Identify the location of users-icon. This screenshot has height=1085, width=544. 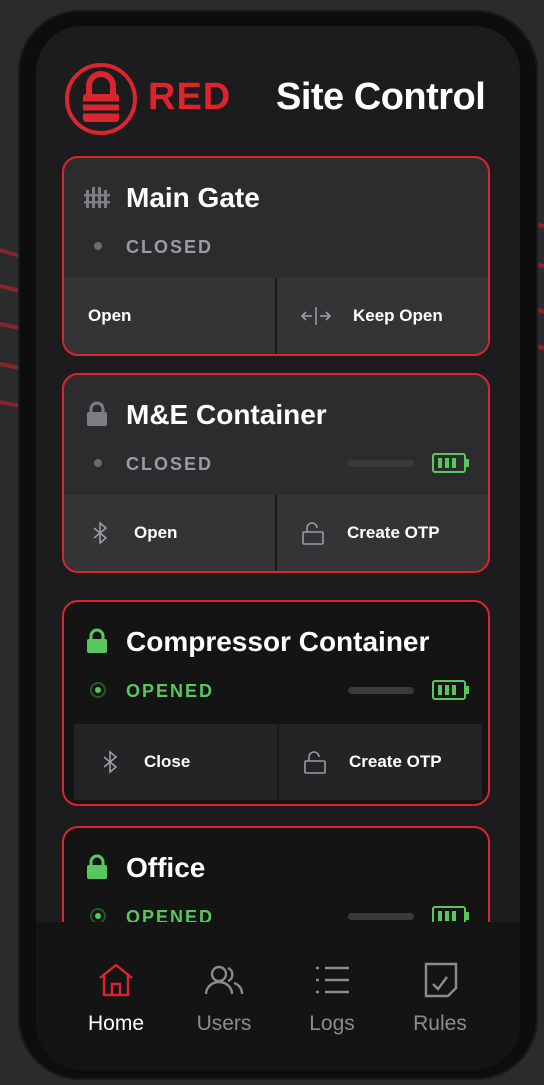
(224, 980).